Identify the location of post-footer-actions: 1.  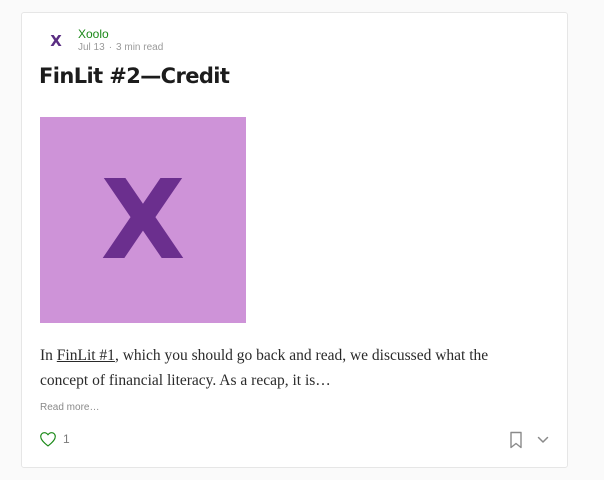
(54, 439).